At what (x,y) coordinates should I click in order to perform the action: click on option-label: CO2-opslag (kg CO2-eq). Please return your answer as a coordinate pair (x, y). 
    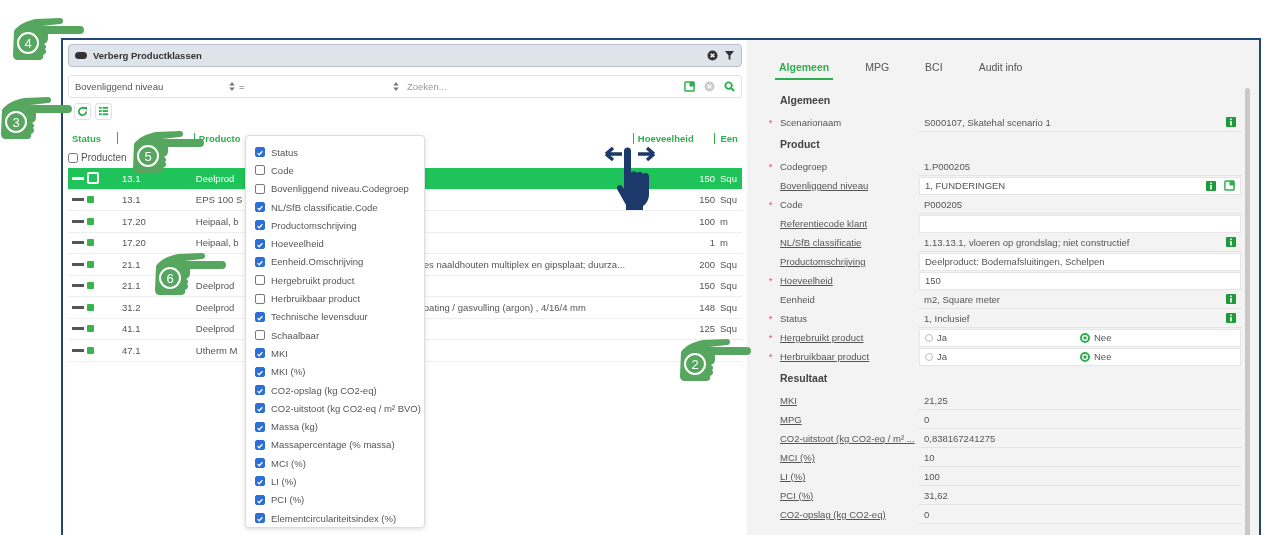
    Looking at the image, I should click on (324, 390).